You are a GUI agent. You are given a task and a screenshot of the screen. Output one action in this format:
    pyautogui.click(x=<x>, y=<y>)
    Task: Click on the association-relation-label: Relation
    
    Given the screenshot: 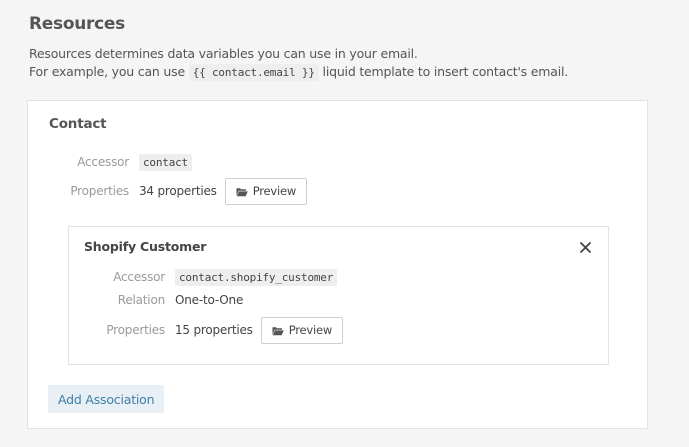 What is the action you would take?
    pyautogui.click(x=141, y=300)
    